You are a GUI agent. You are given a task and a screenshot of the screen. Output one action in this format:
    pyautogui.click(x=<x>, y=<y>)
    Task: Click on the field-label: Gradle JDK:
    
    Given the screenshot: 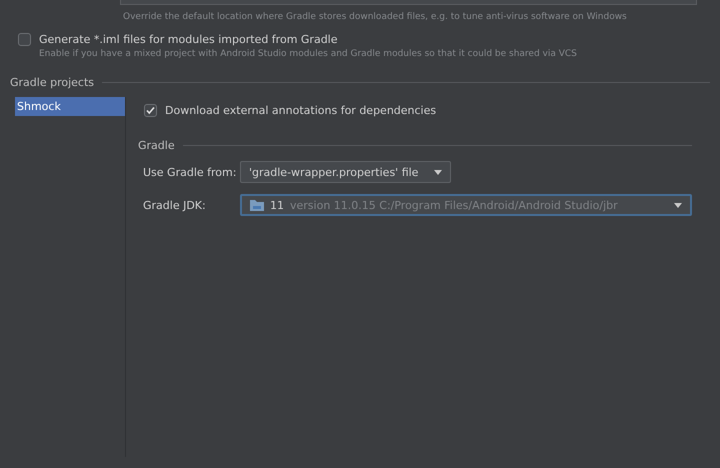 What is the action you would take?
    pyautogui.click(x=175, y=205)
    